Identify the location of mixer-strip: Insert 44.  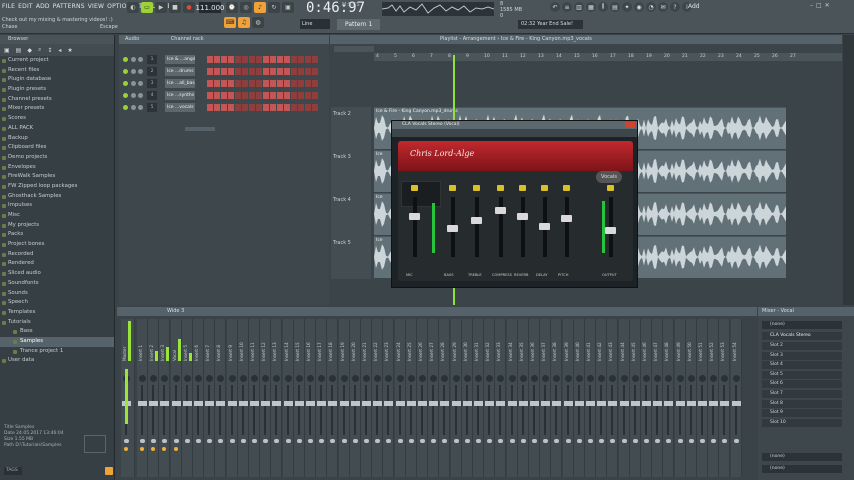
(624, 398).